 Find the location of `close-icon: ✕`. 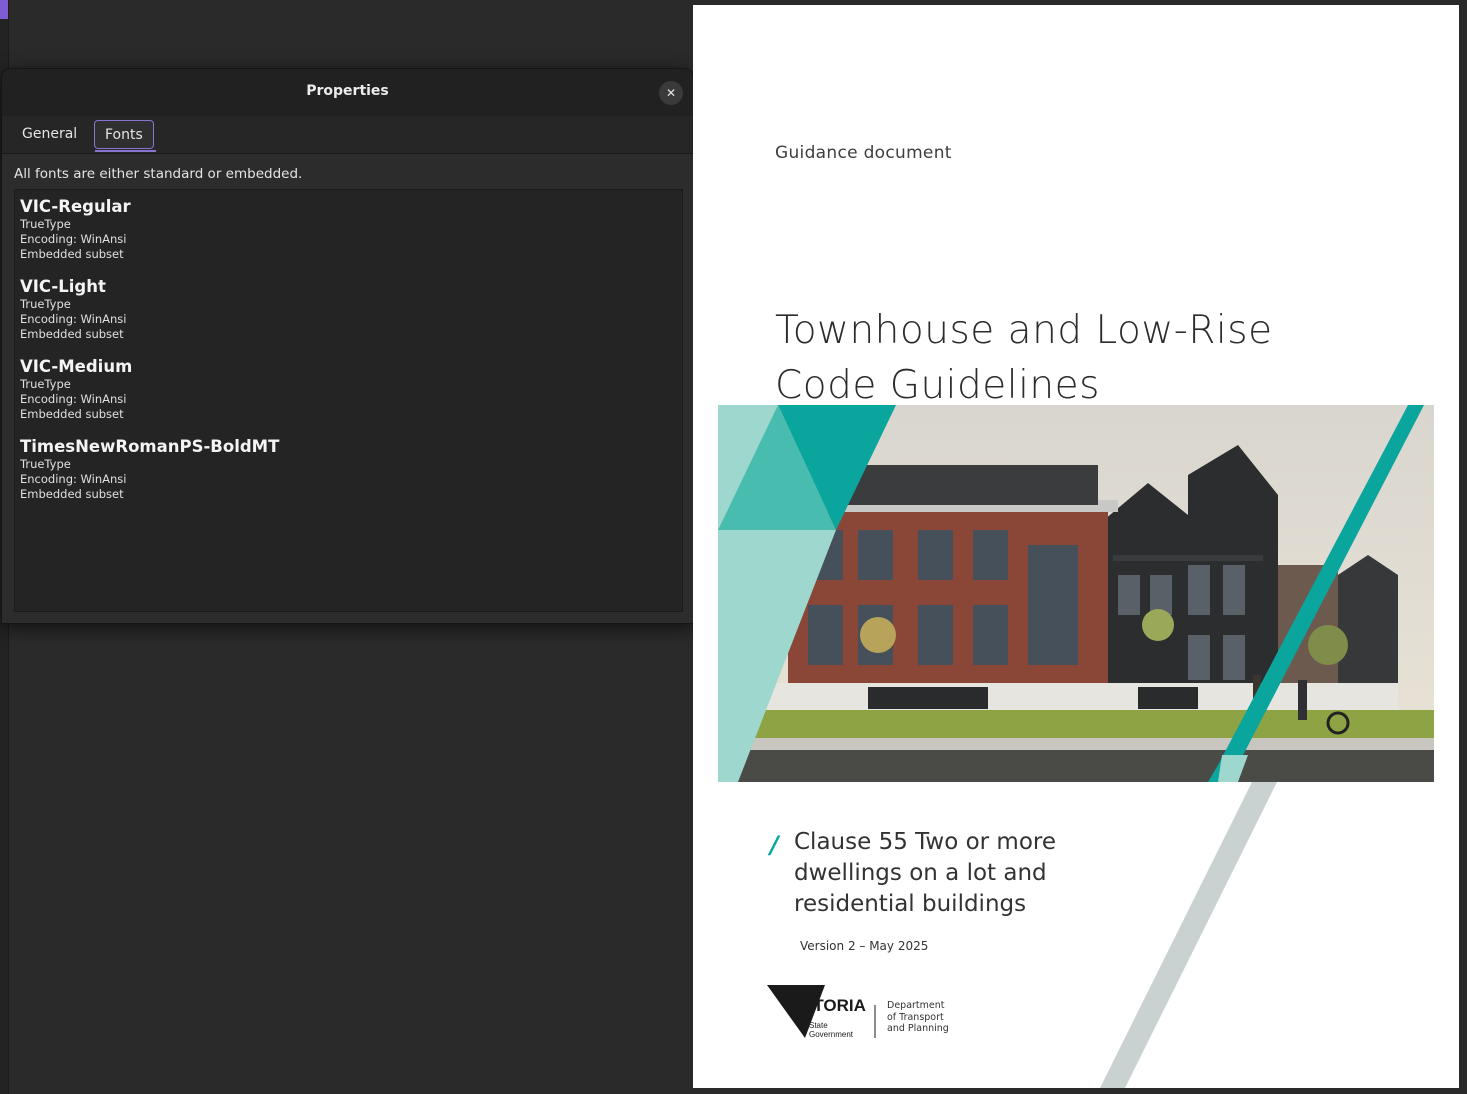

close-icon: ✕ is located at coordinates (671, 93).